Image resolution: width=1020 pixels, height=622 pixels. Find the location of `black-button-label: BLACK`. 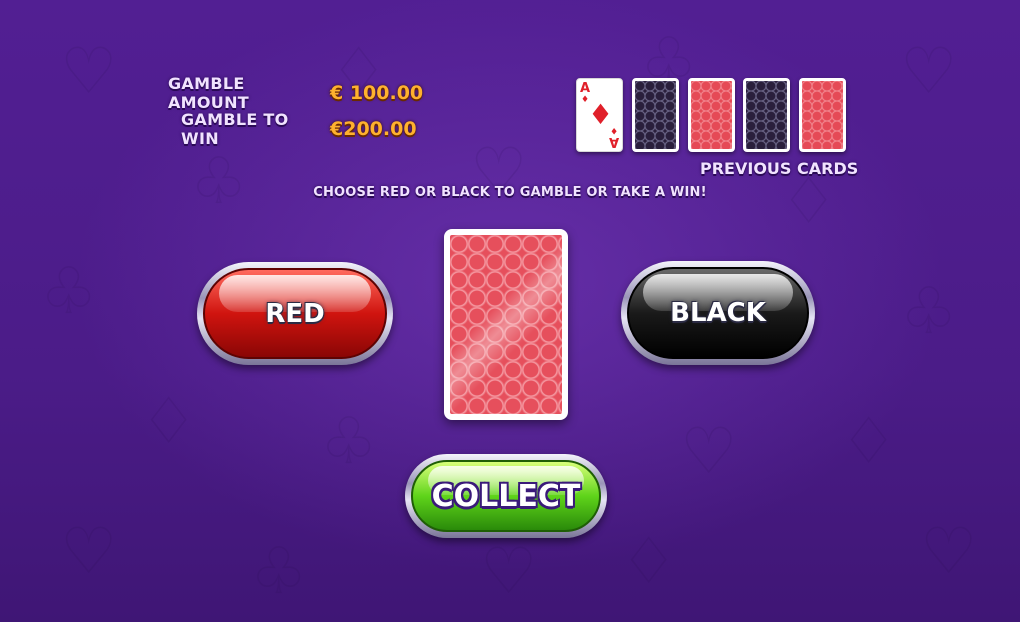

black-button-label: BLACK is located at coordinates (718, 313).